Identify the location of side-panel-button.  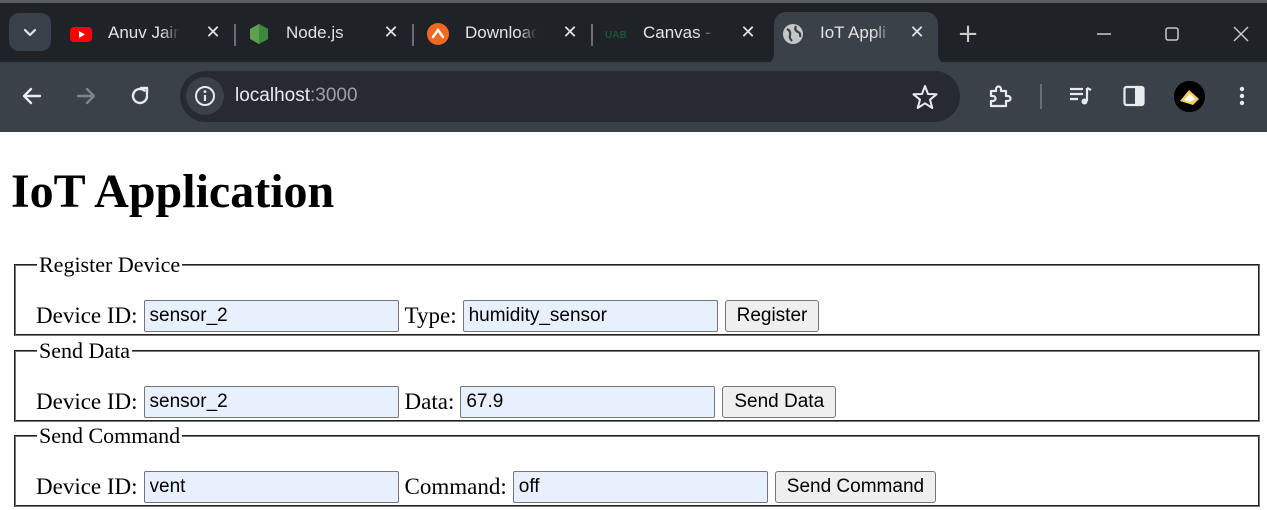
(1134, 96).